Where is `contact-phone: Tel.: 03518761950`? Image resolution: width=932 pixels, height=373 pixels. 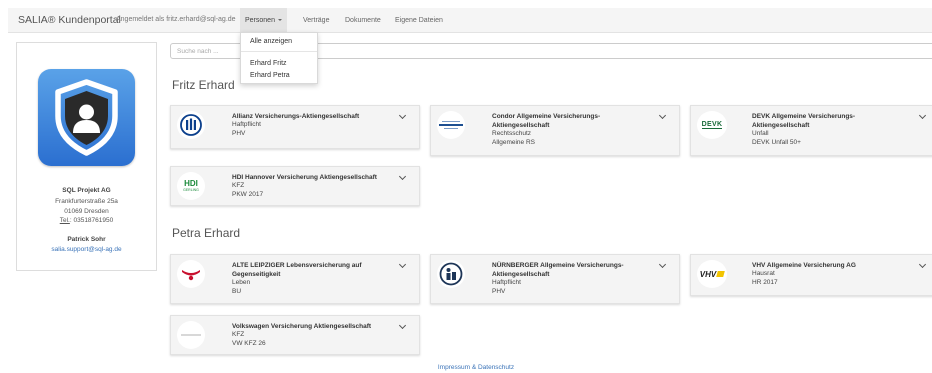 contact-phone: Tel.: 03518761950 is located at coordinates (86, 220).